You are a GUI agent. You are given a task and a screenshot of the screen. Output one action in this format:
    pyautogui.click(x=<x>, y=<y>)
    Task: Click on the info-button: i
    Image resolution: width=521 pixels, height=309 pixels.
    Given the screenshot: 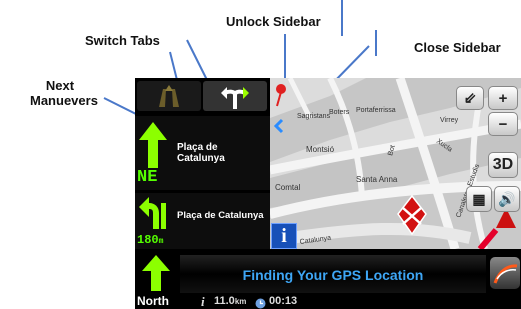 What is the action you would take?
    pyautogui.click(x=284, y=236)
    